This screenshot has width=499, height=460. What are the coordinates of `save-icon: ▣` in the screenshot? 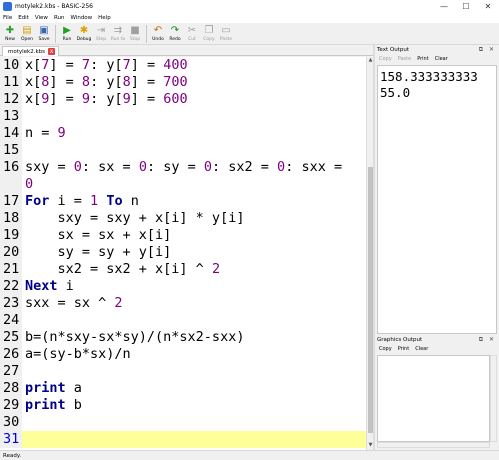 It's located at (44, 30).